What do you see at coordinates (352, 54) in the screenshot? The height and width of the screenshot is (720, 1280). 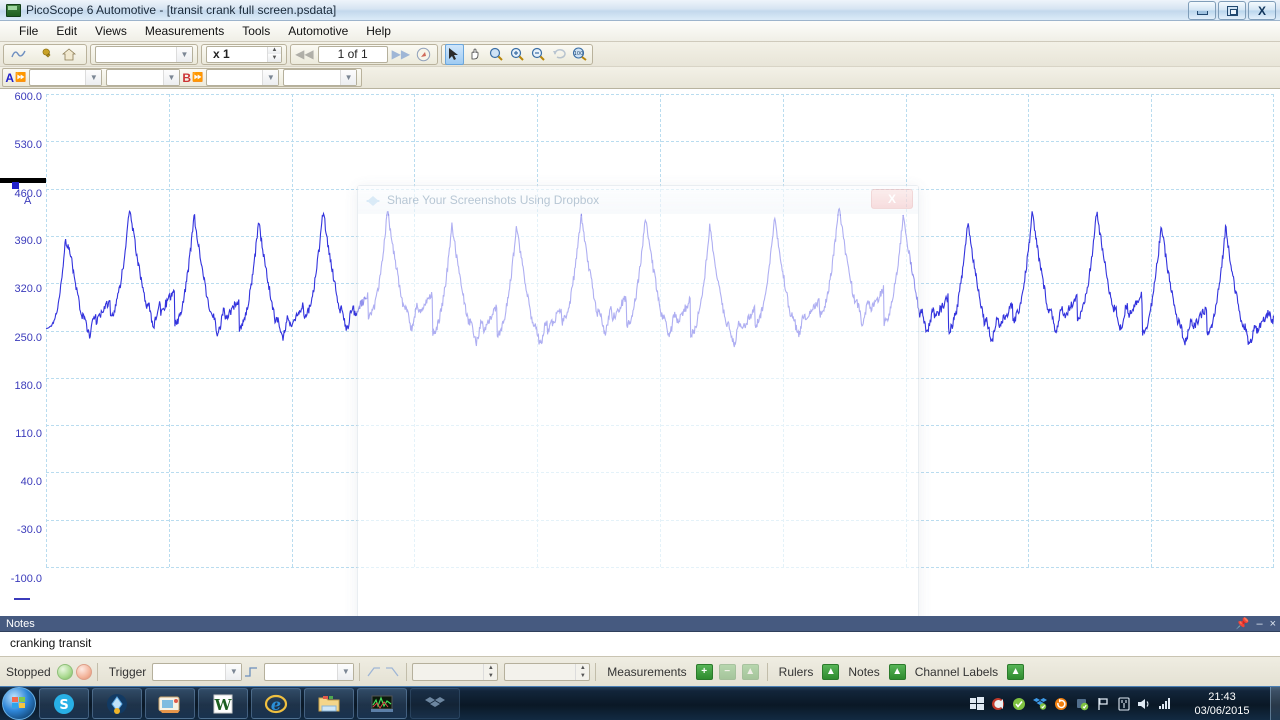 I see `buffer-navigation-value: 1 of 1` at bounding box center [352, 54].